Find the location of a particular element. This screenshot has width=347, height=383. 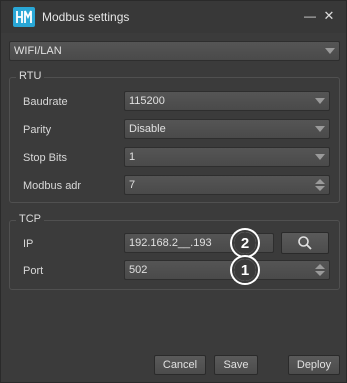

save-button: Save is located at coordinates (236, 365).